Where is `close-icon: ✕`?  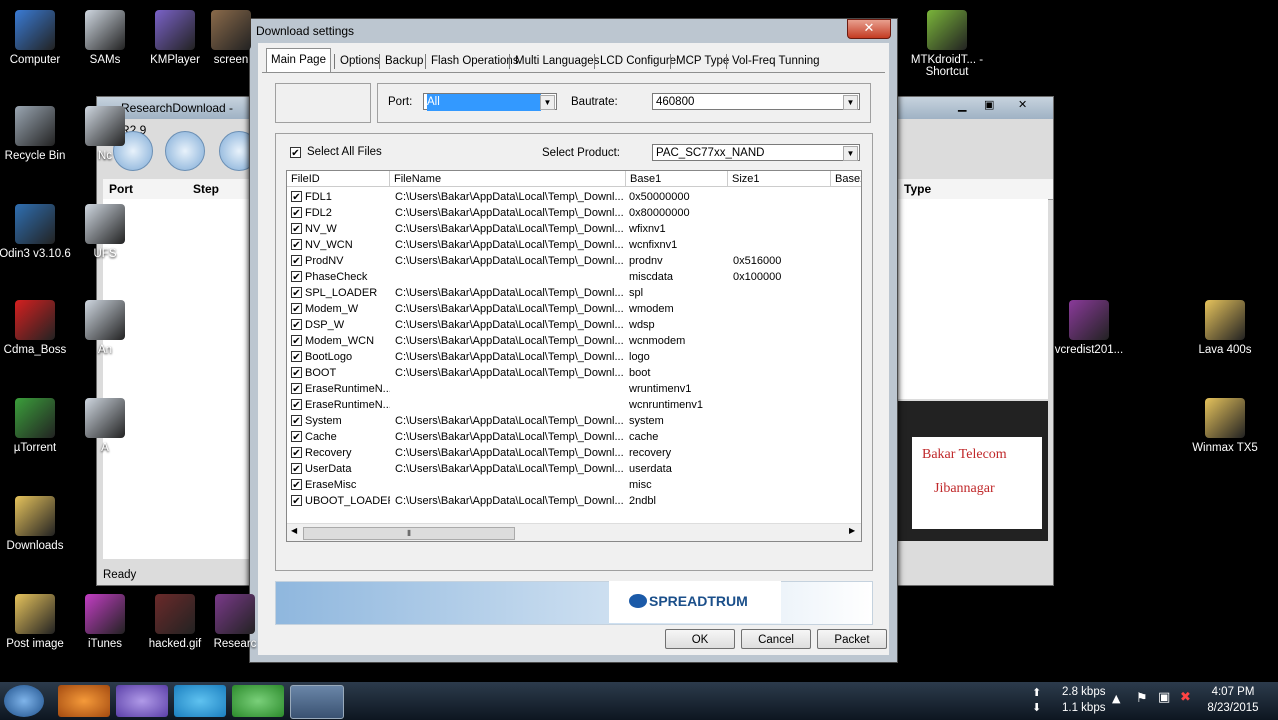
close-icon: ✕ is located at coordinates (1027, 104).